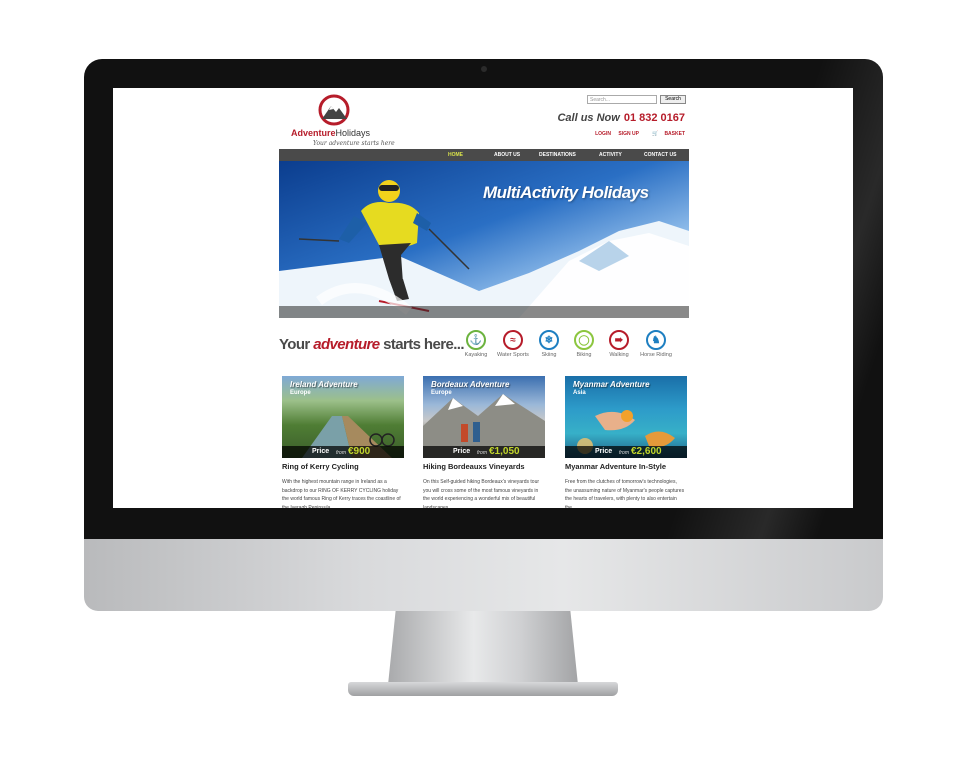 The width and height of the screenshot is (969, 759). Describe the element at coordinates (549, 340) in the screenshot. I see `skiing-icon: ❄` at that location.